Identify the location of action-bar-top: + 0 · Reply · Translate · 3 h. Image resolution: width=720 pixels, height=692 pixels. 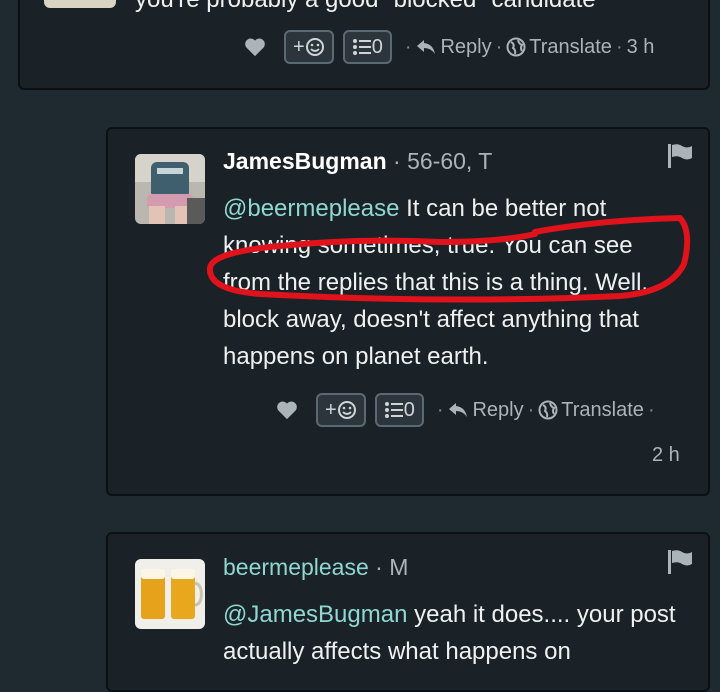
(449, 47).